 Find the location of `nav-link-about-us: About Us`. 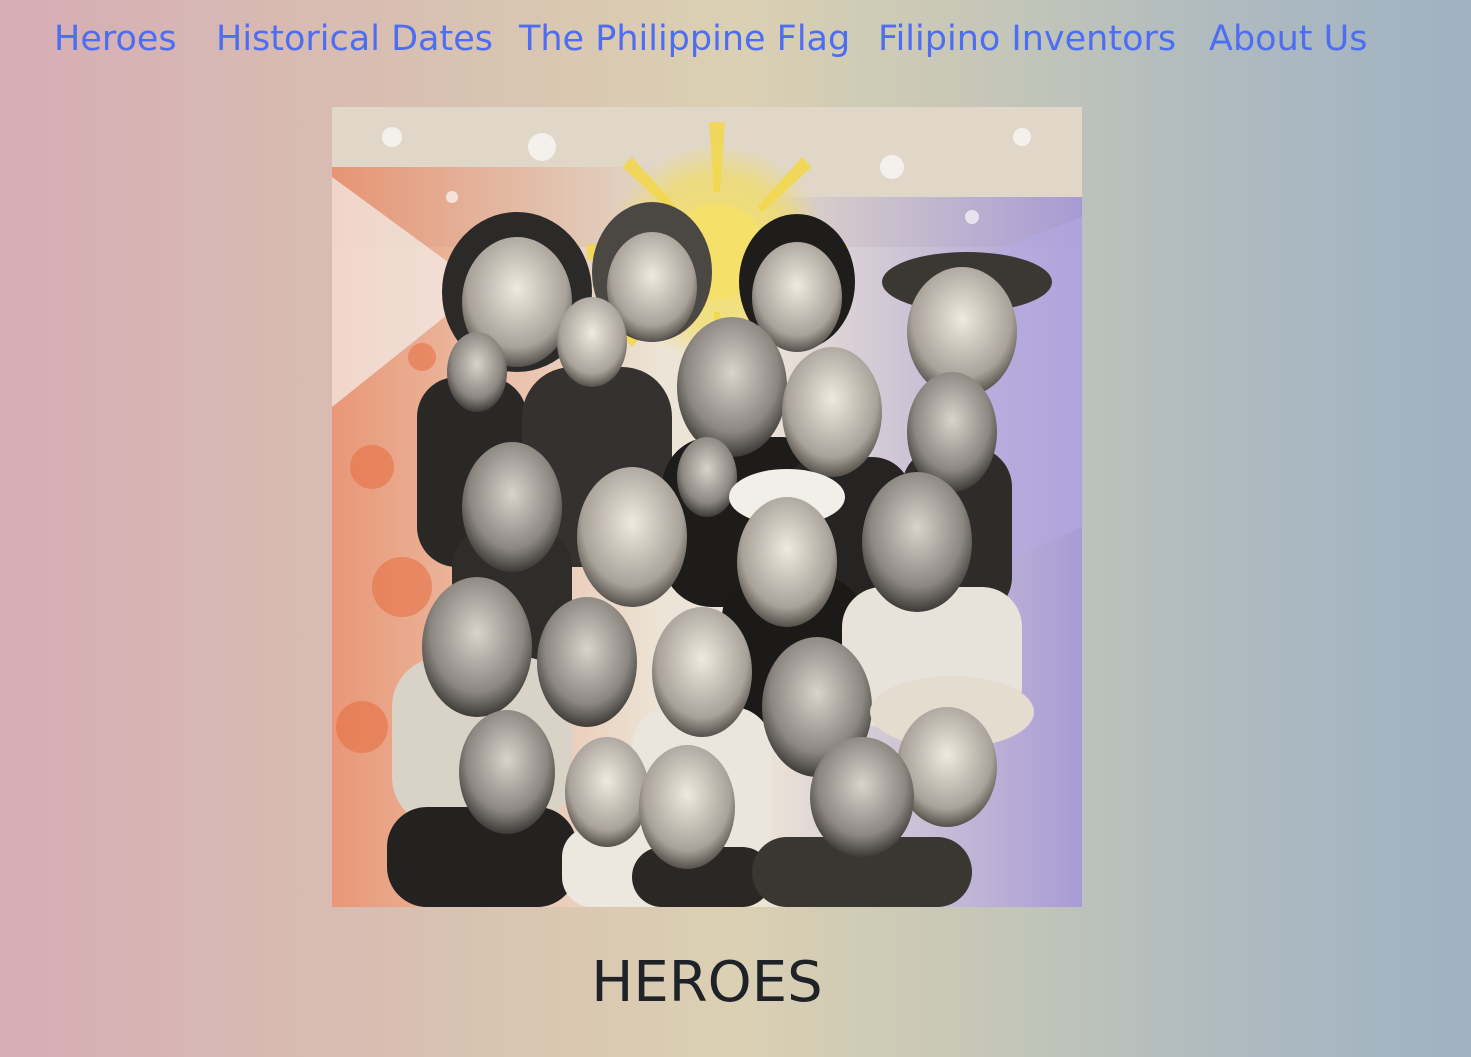

nav-link-about-us: About Us is located at coordinates (1288, 39).